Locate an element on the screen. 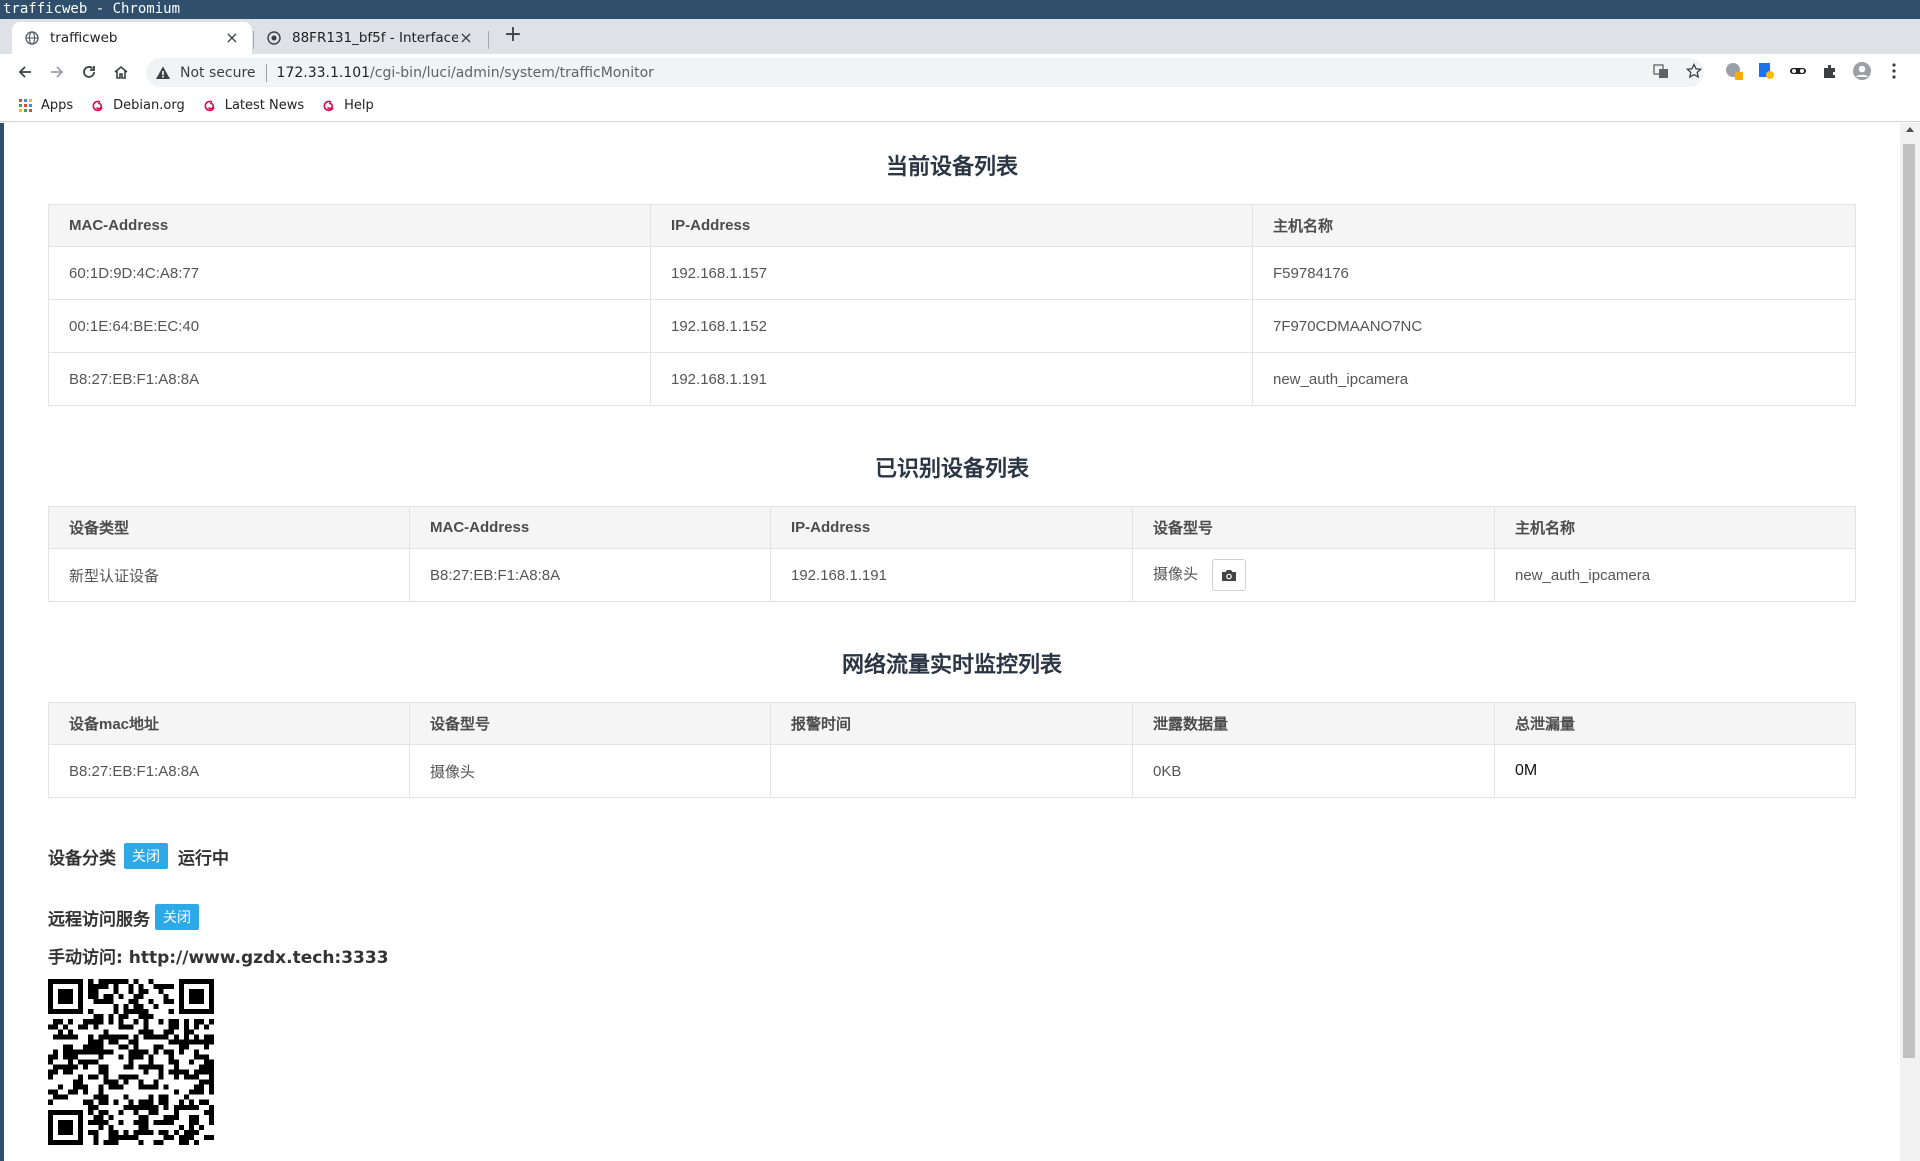 This screenshot has width=1920, height=1161. mac-cell: 60:1D:9D:4C:A8:77 is located at coordinates (349, 273).